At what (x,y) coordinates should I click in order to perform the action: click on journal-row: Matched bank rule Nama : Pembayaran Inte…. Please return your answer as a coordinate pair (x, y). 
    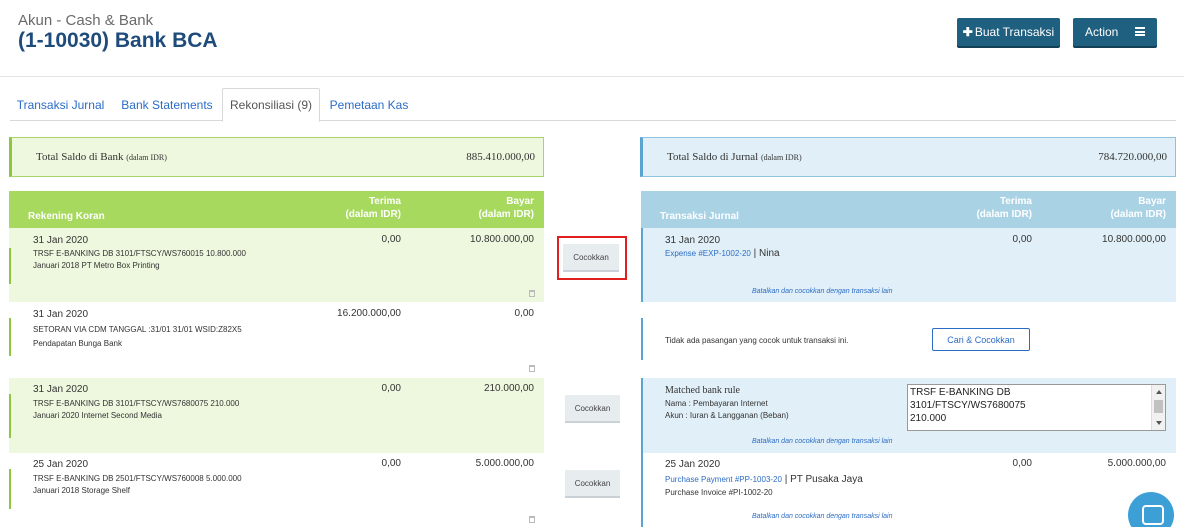
    Looking at the image, I should click on (908, 415).